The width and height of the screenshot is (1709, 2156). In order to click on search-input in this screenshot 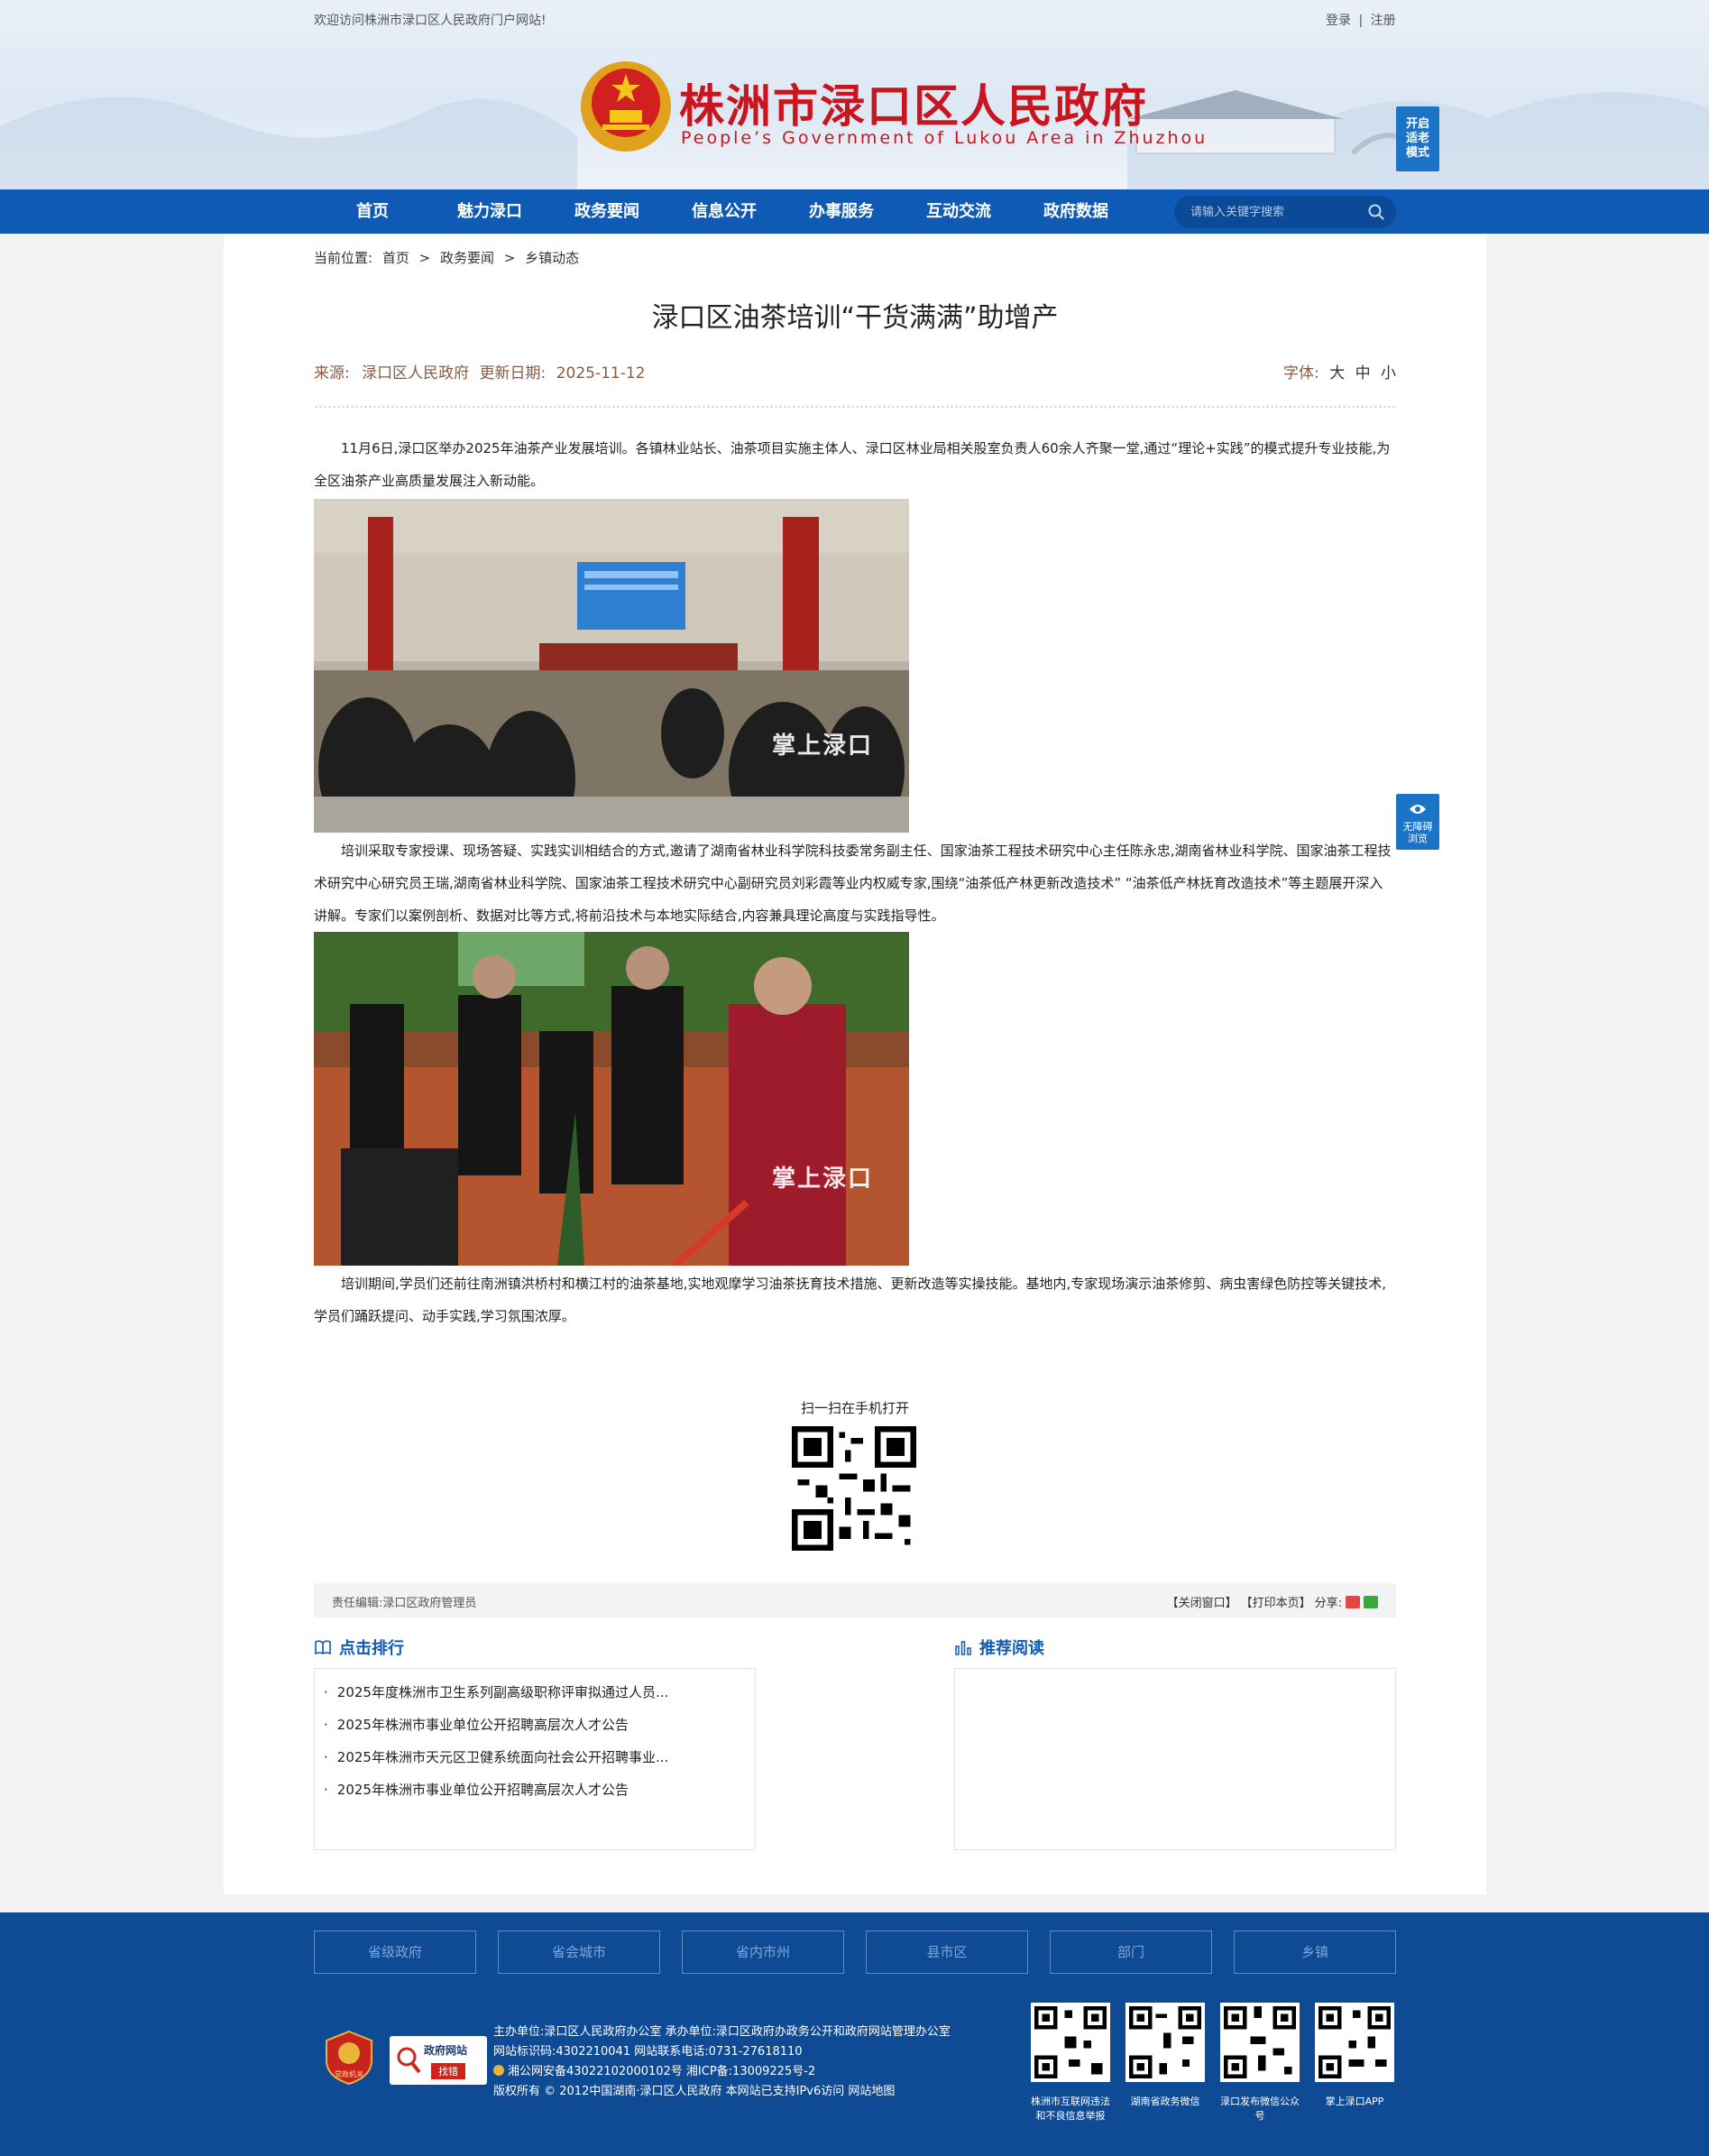, I will do `click(1276, 212)`.